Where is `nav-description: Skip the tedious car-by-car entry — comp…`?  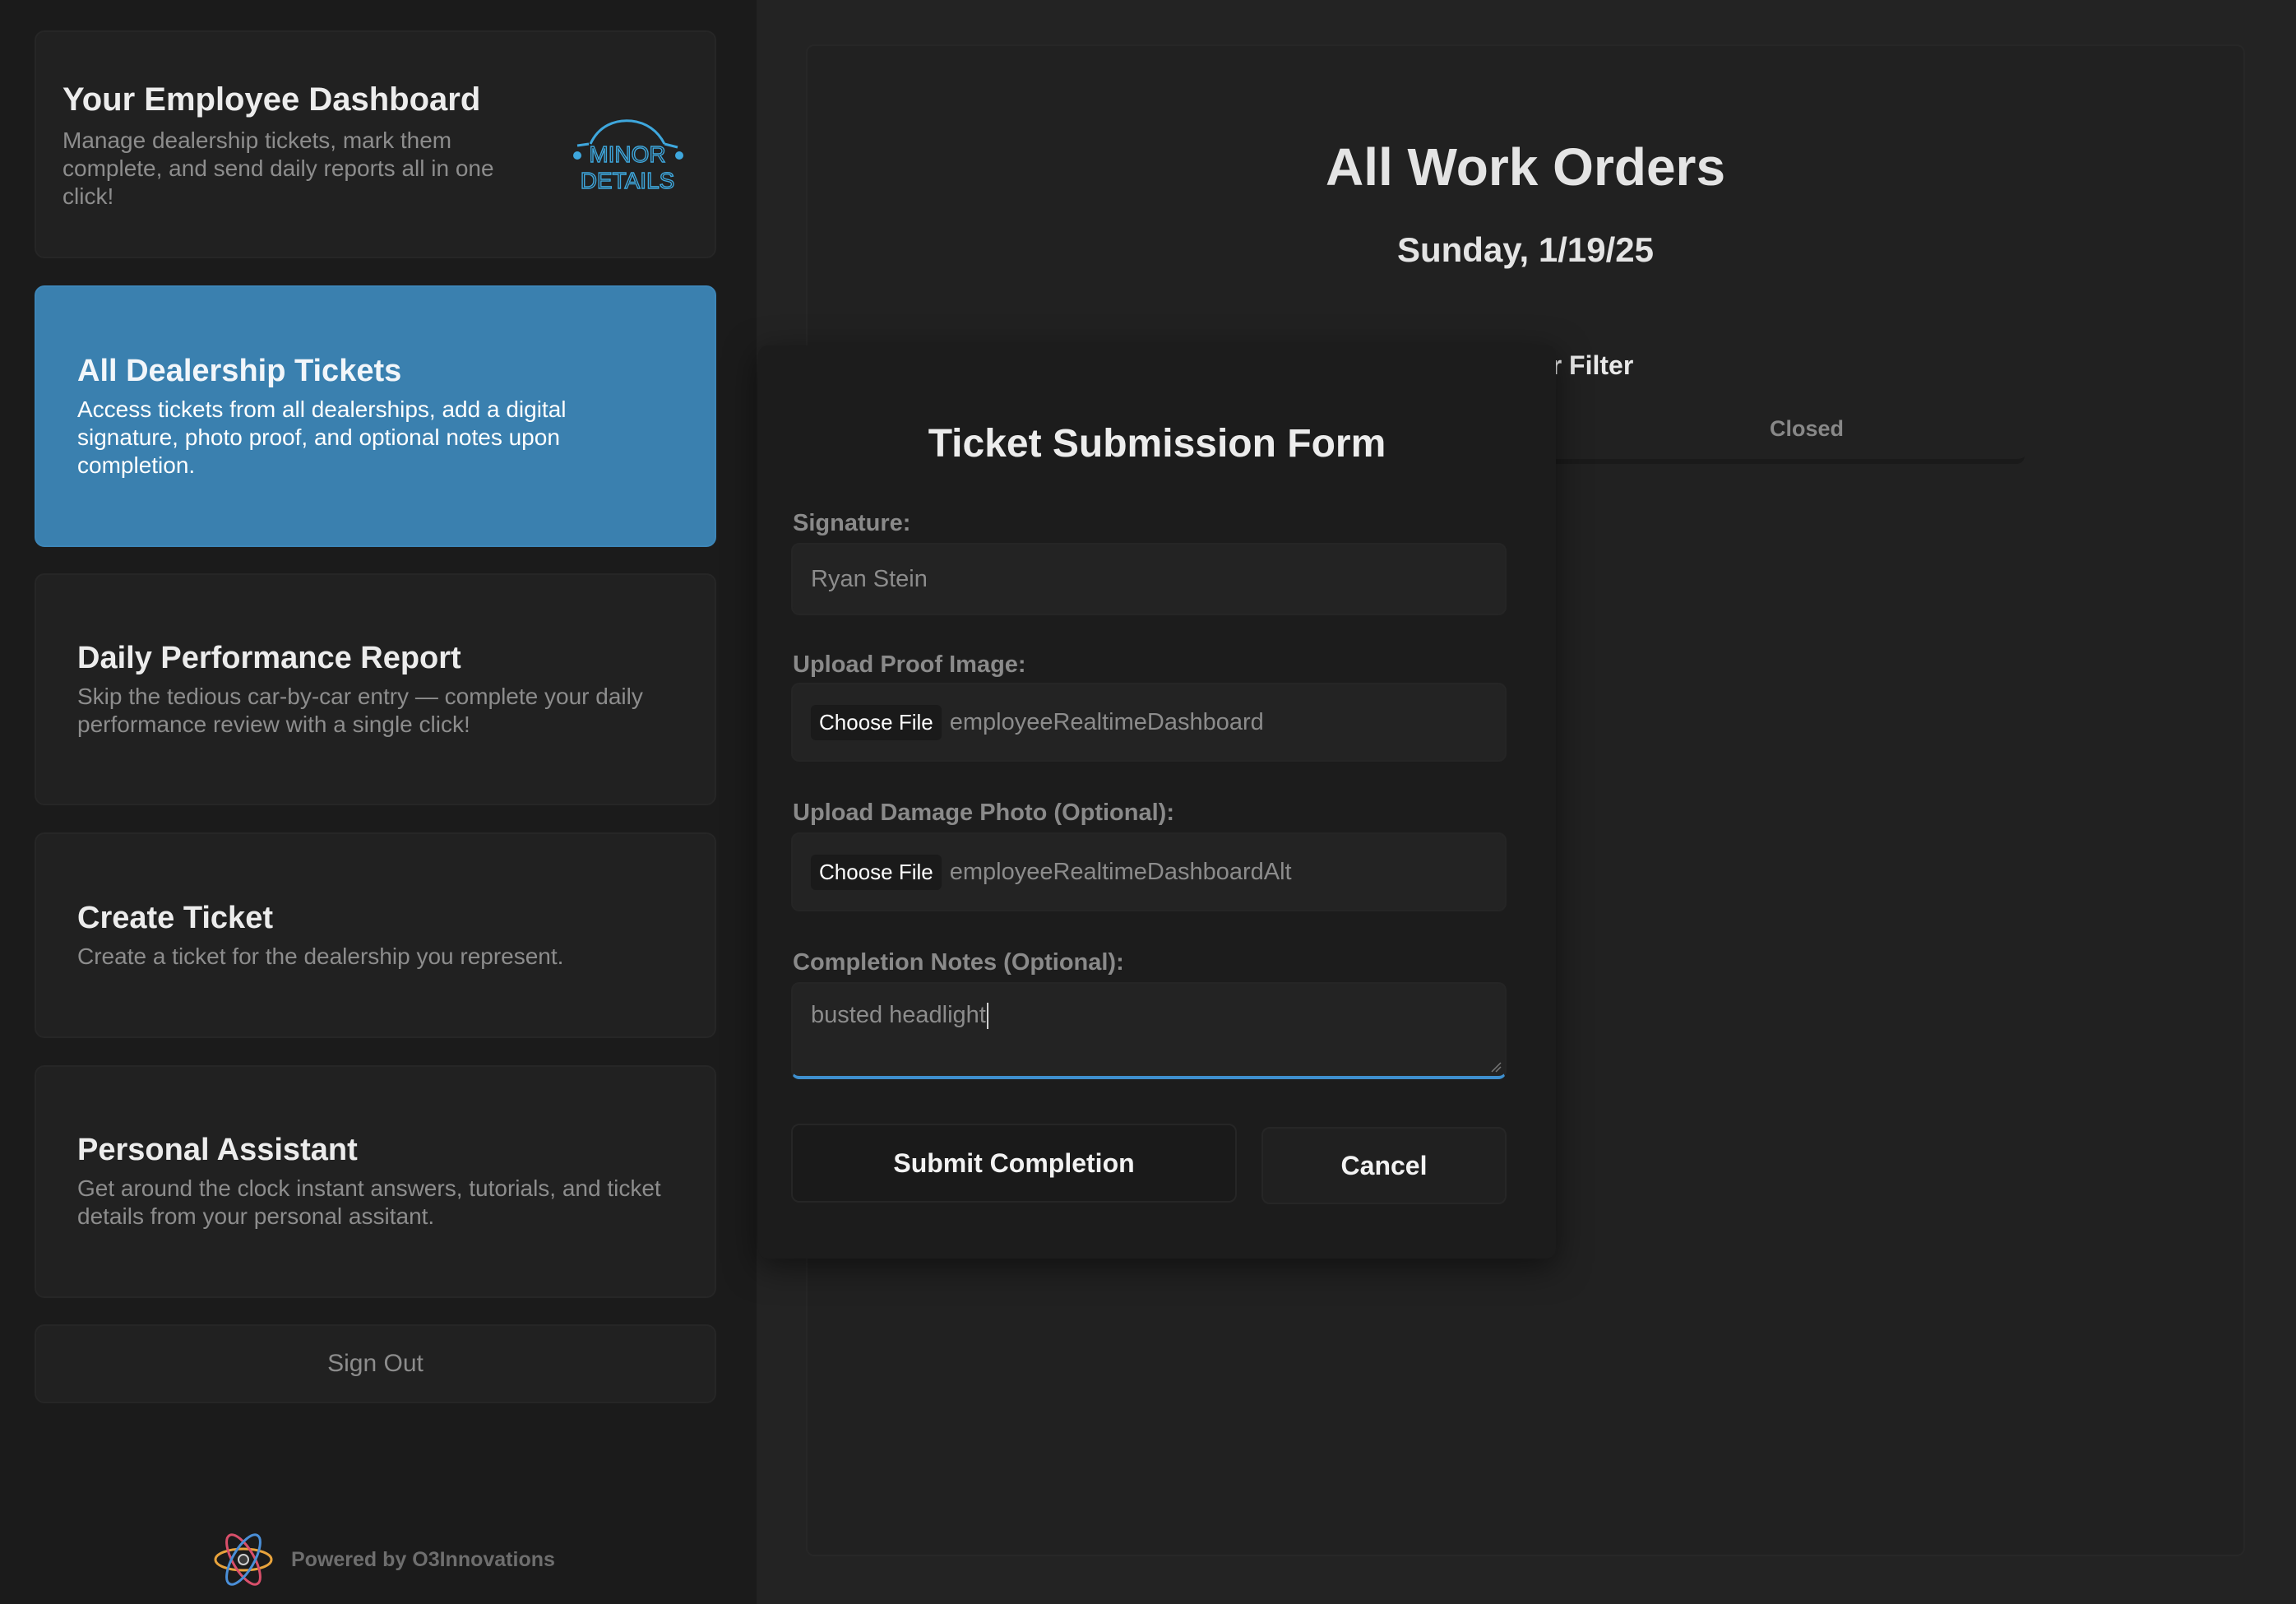
nav-description: Skip the tedious car-by-car entry — comp… is located at coordinates (360, 710).